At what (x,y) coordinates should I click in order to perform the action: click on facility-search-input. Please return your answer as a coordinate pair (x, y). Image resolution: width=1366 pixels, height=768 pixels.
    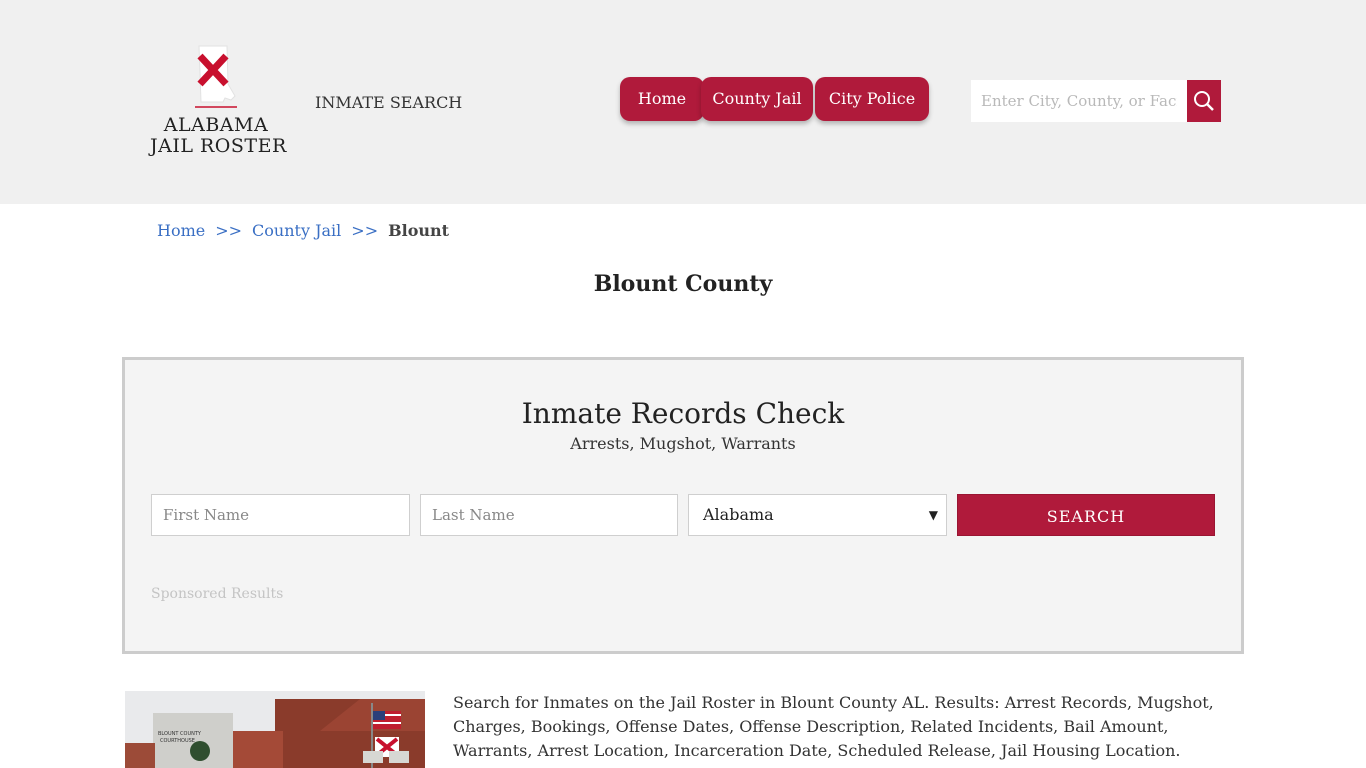
    Looking at the image, I should click on (1079, 101).